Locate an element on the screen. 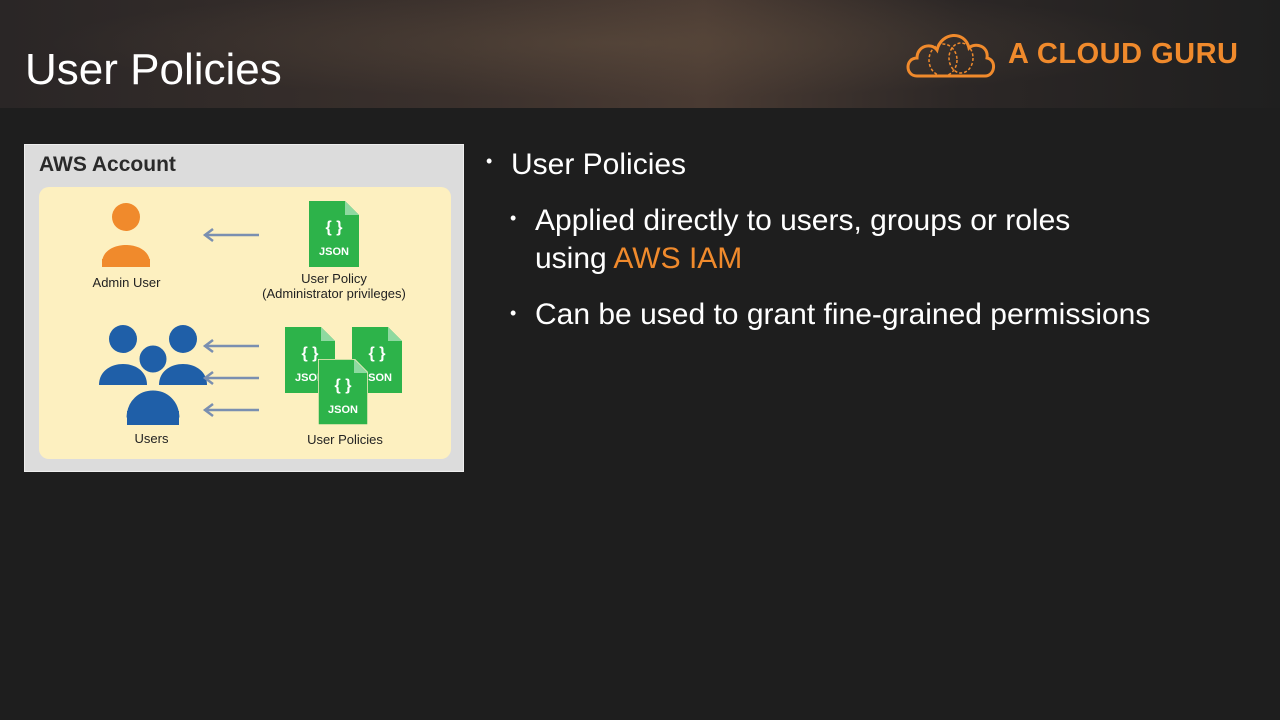 The width and height of the screenshot is (1280, 720). users-group-icon is located at coordinates (153, 375).